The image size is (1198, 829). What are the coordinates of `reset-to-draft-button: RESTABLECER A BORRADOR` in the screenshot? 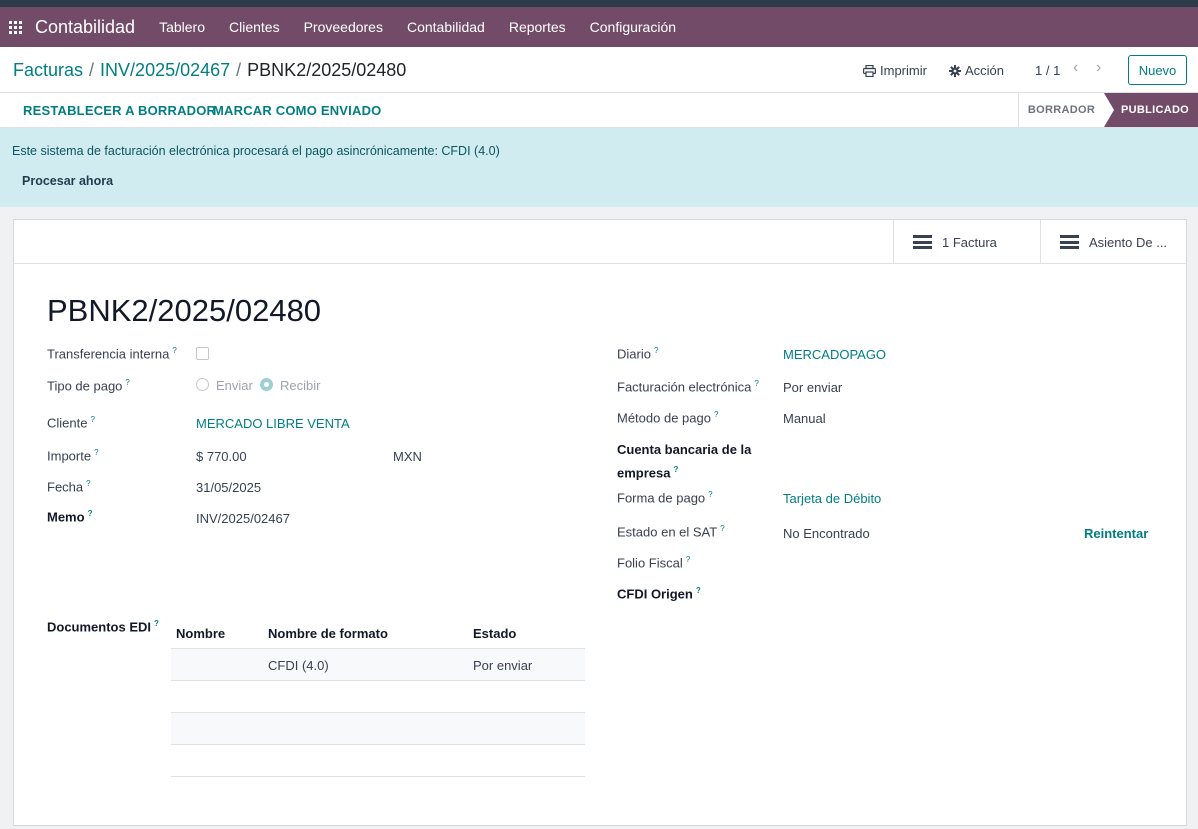 It's located at (119, 110).